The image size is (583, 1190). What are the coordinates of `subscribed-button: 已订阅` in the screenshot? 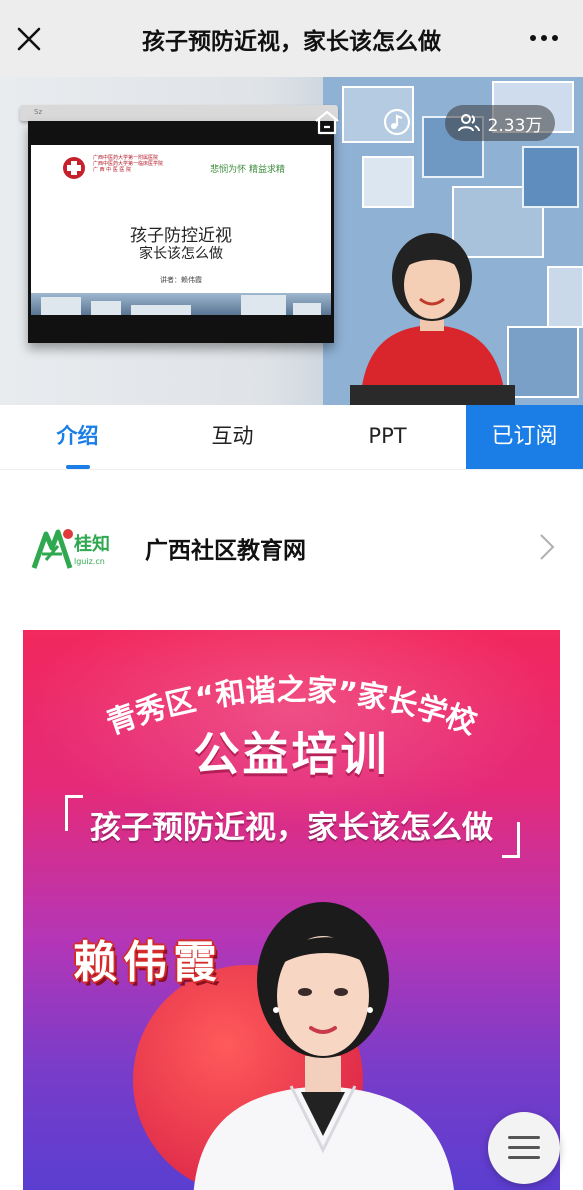 It's located at (524, 437).